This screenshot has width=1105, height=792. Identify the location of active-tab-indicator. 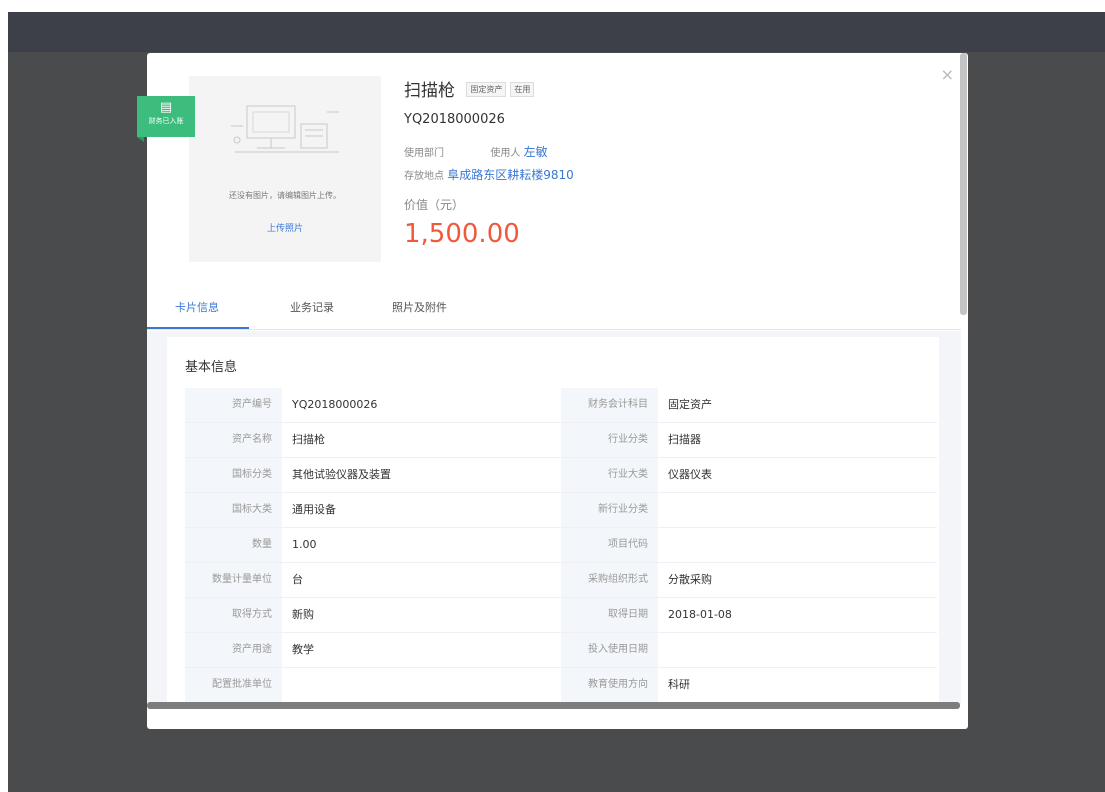
(198, 328).